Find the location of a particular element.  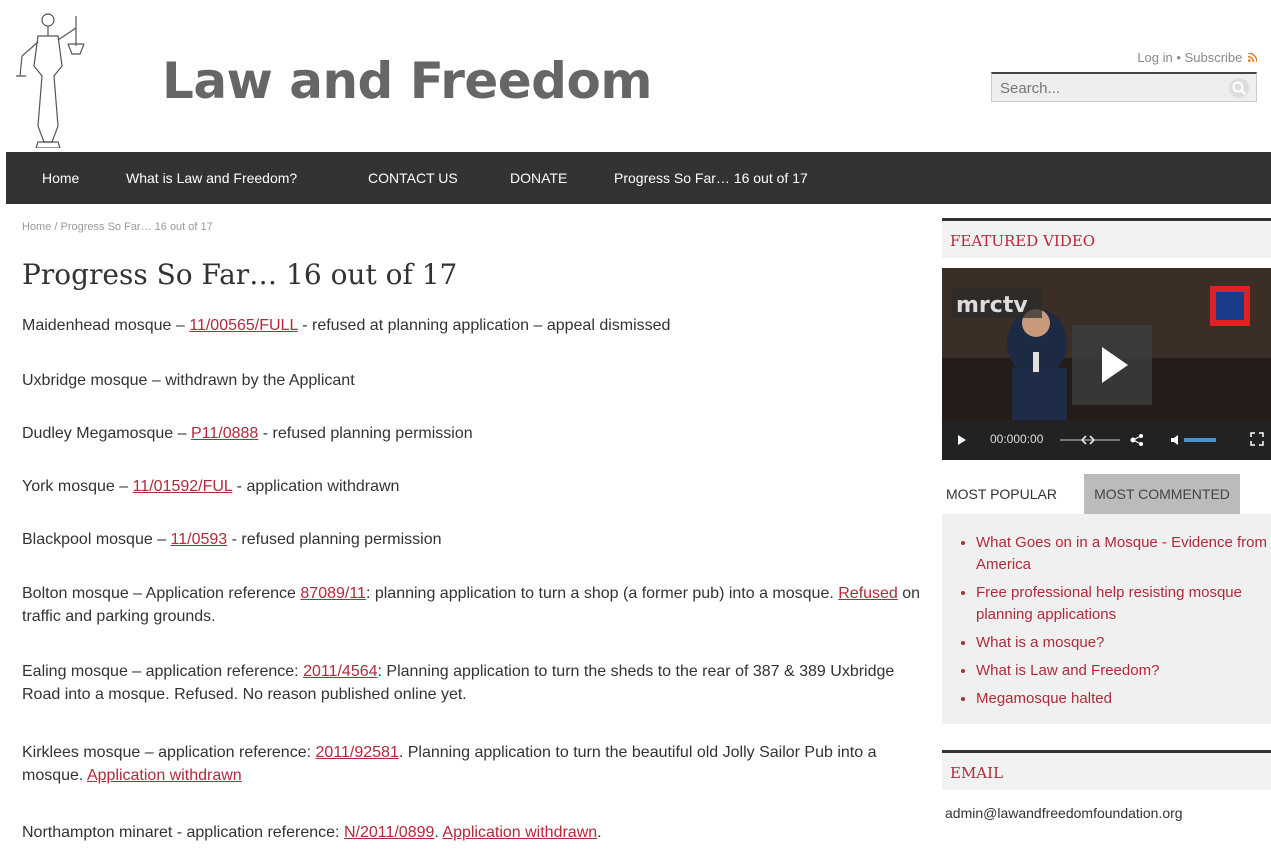

play-small-icon is located at coordinates (962, 440).